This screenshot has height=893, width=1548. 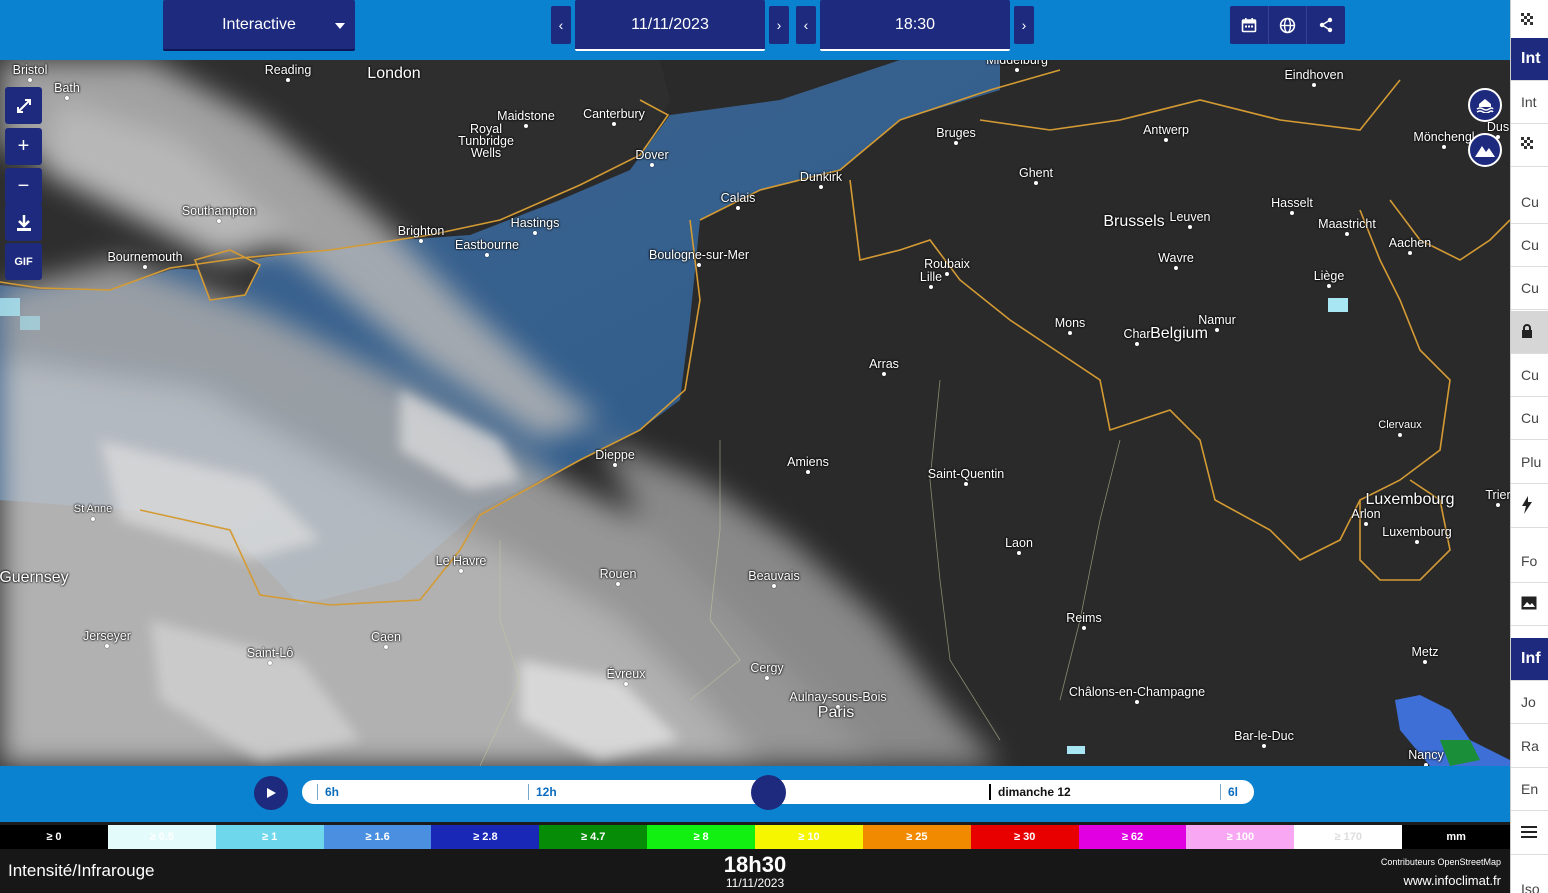 I want to click on pattern-icon, so click(x=1528, y=21).